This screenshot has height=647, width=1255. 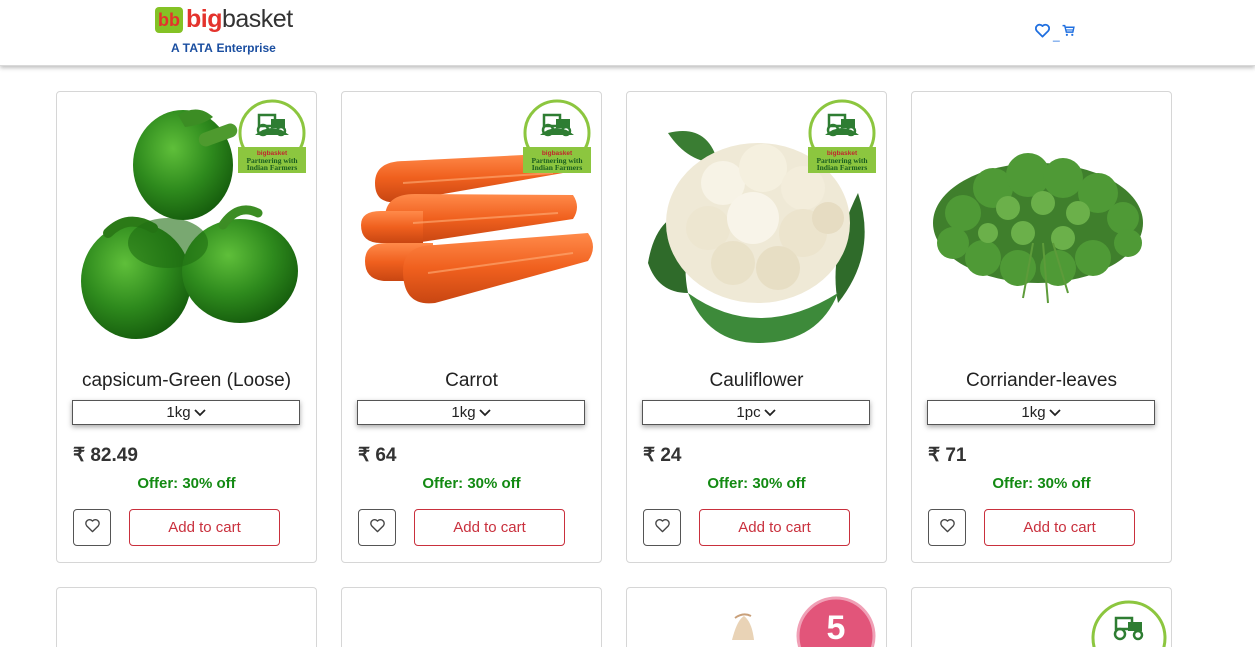 I want to click on product-price: ₹ 64, so click(x=377, y=455).